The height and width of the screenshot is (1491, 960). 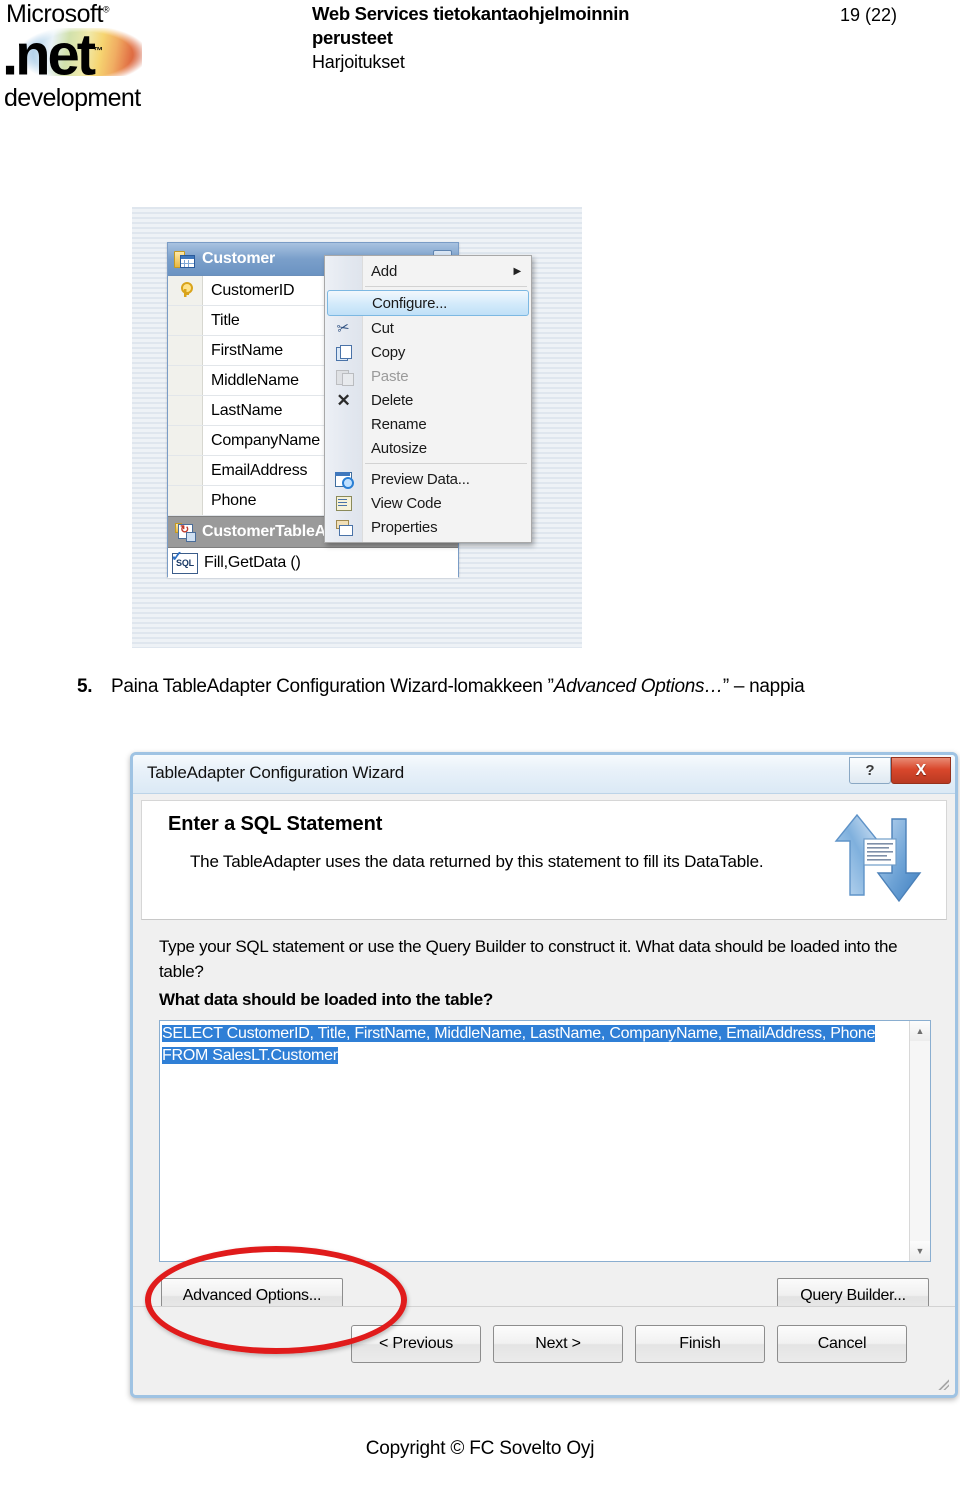 I want to click on banner-heading: Enter a SQL Statement, so click(x=275, y=824).